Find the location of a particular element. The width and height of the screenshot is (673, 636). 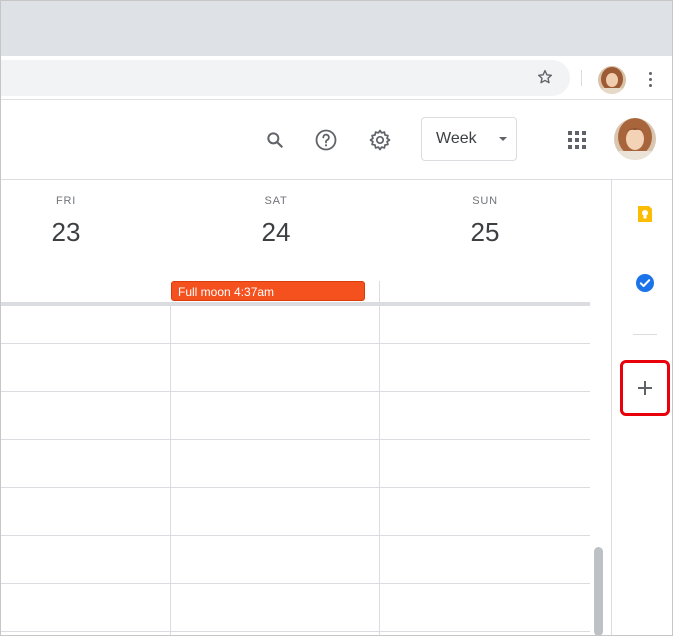

day-number: 24 is located at coordinates (276, 232).